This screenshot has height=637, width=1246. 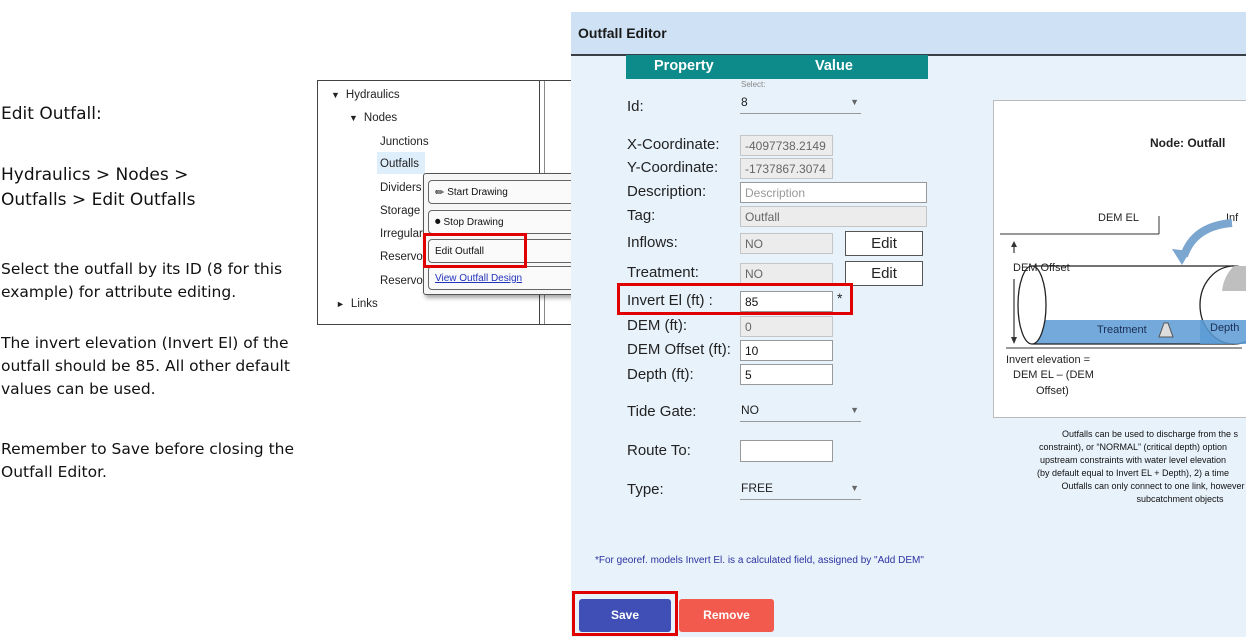 What do you see at coordinates (400, 211) in the screenshot?
I see `tree-item-storage: Storage` at bounding box center [400, 211].